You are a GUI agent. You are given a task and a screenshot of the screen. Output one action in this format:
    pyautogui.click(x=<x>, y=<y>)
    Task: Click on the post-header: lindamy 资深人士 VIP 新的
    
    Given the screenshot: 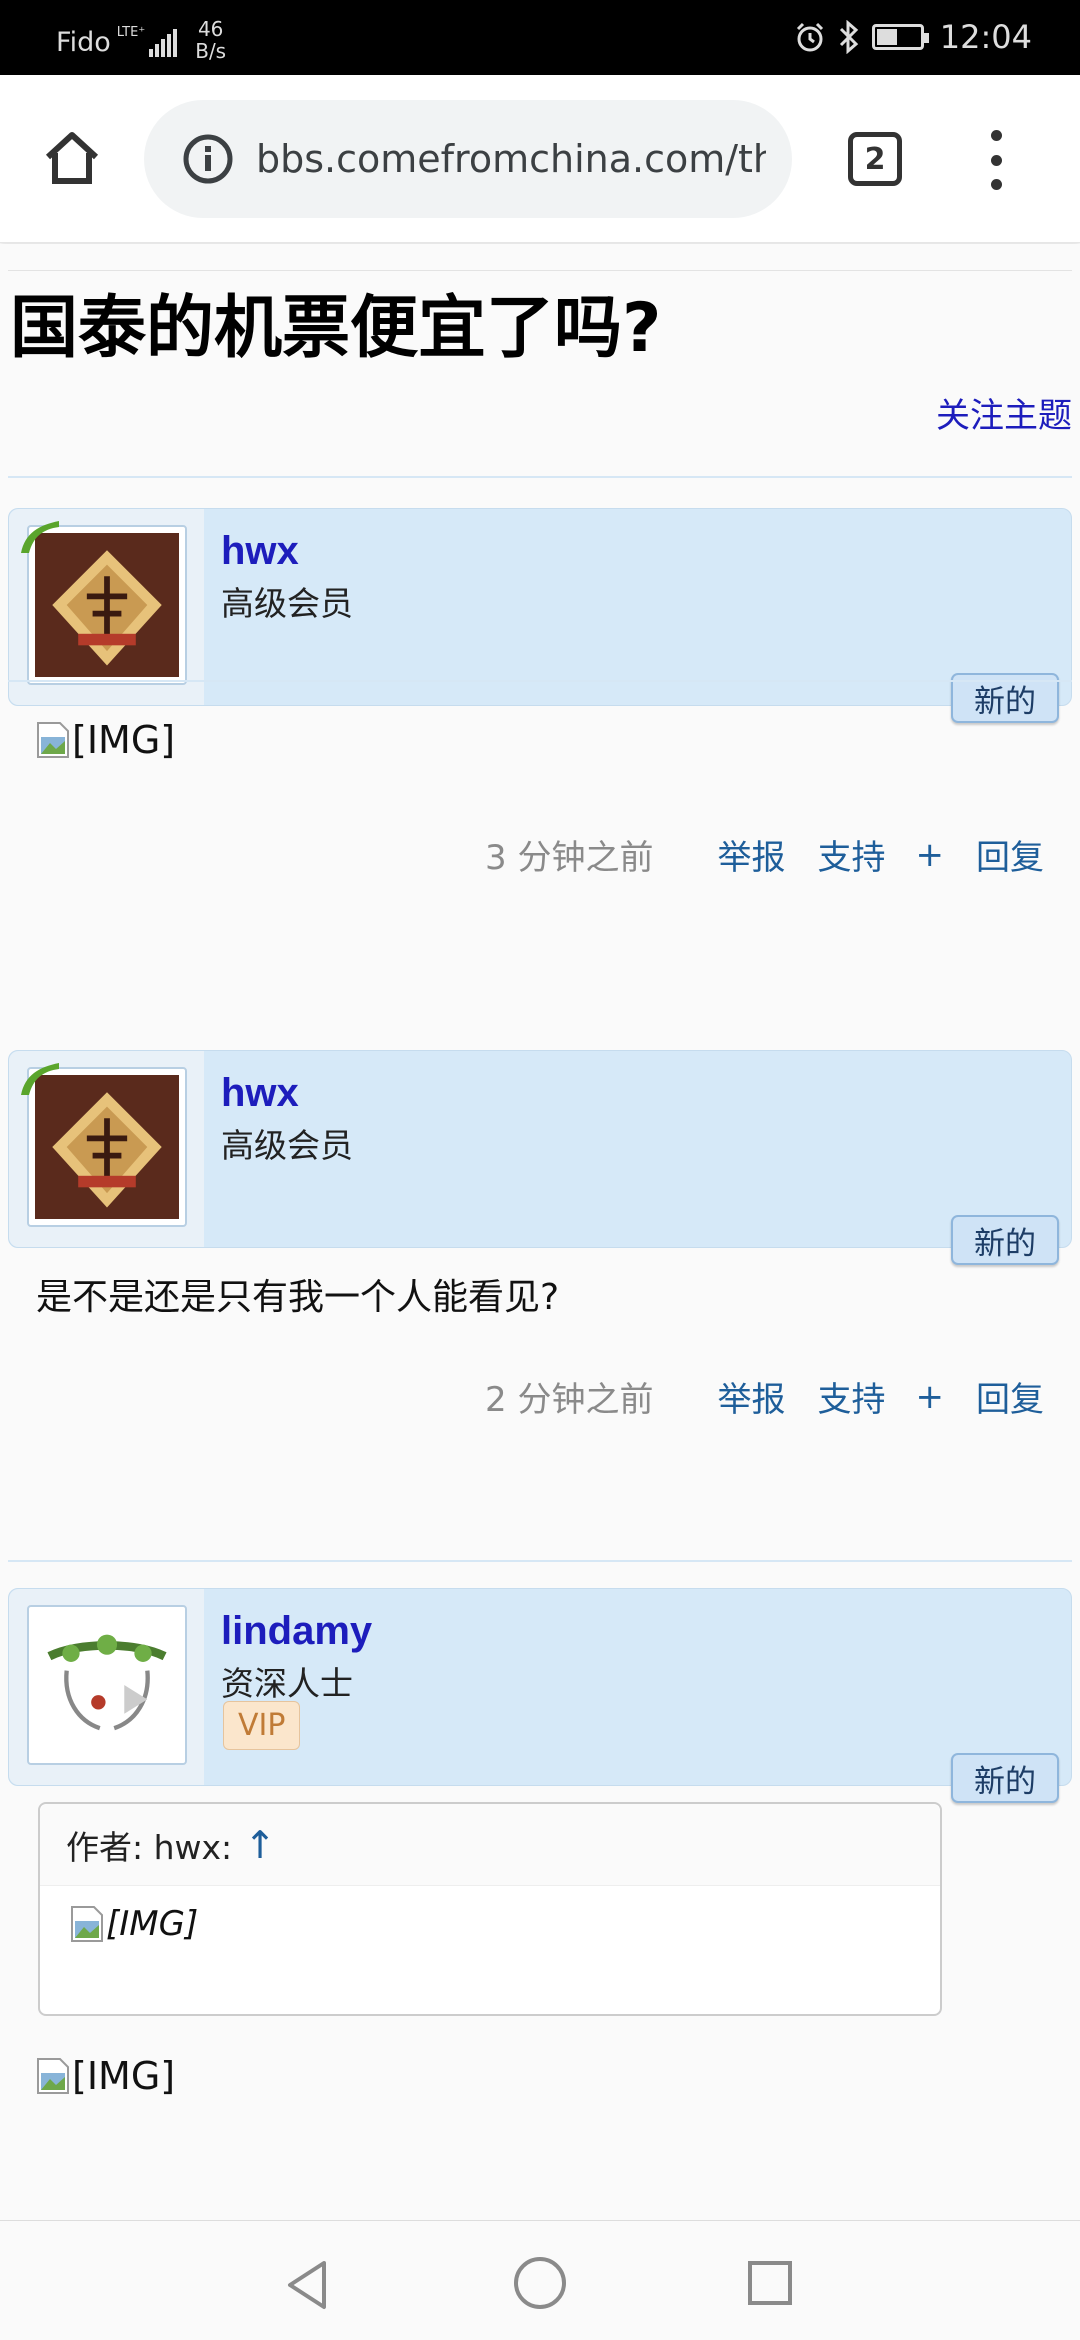 What is the action you would take?
    pyautogui.click(x=540, y=1695)
    